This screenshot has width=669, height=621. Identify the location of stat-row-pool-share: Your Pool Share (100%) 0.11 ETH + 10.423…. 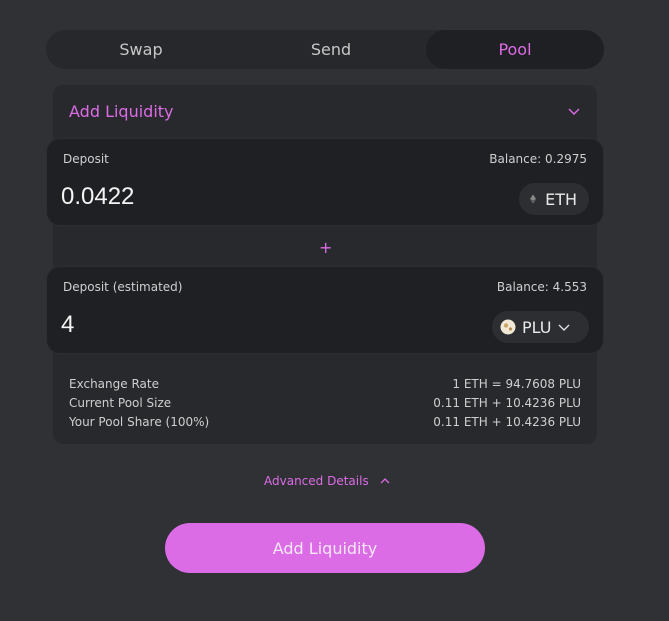
(325, 421).